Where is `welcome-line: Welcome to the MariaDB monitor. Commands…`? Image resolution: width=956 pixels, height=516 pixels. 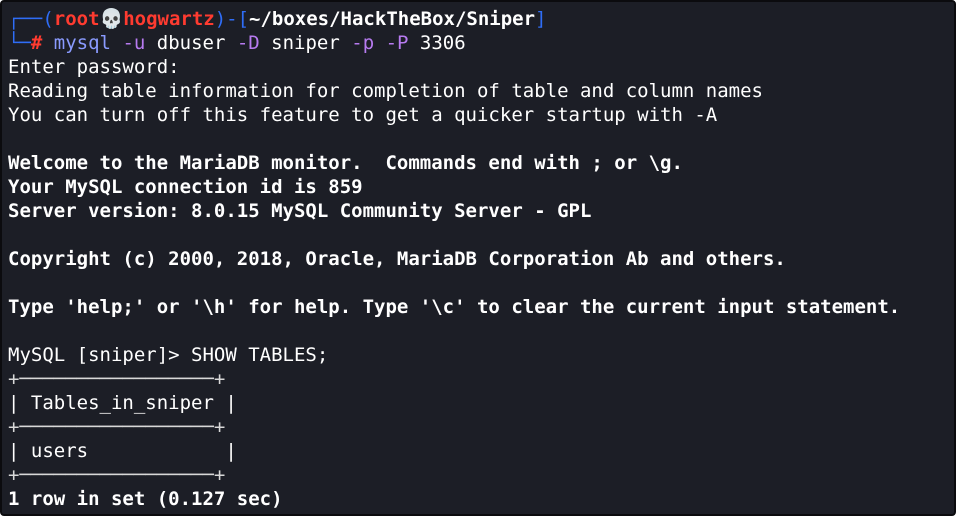 welcome-line: Welcome to the MariaDB monitor. Commands… is located at coordinates (345, 163).